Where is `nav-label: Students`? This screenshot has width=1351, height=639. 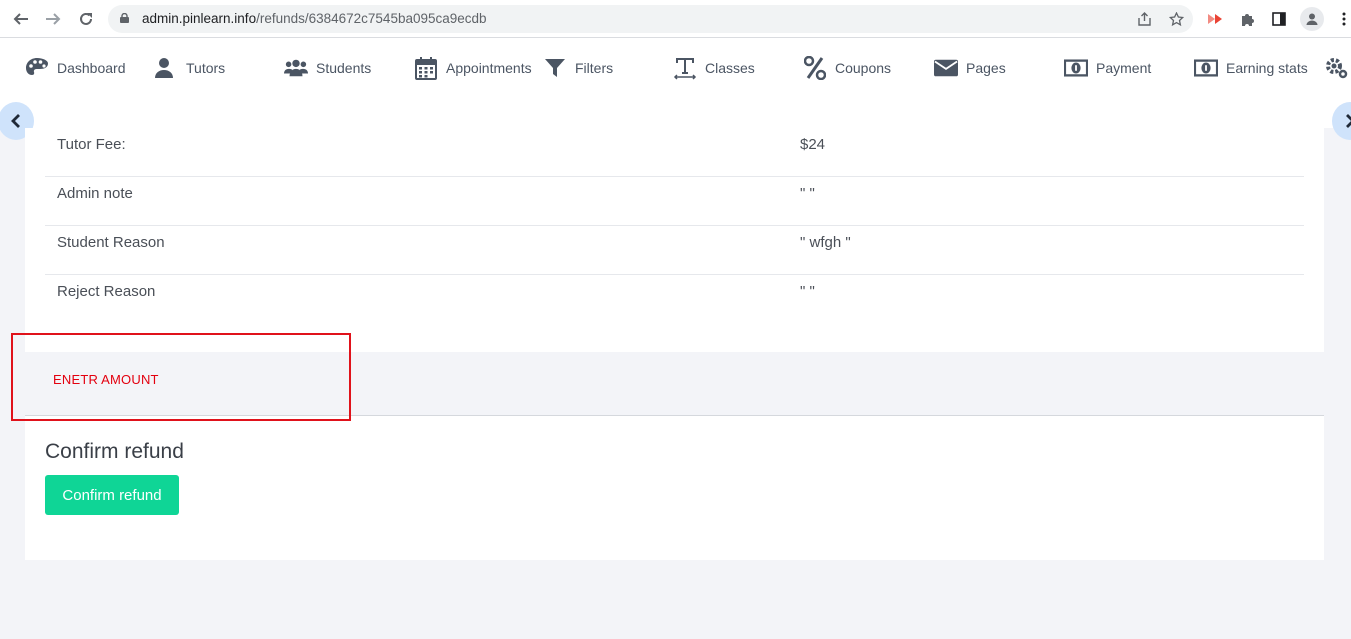
nav-label: Students is located at coordinates (344, 68).